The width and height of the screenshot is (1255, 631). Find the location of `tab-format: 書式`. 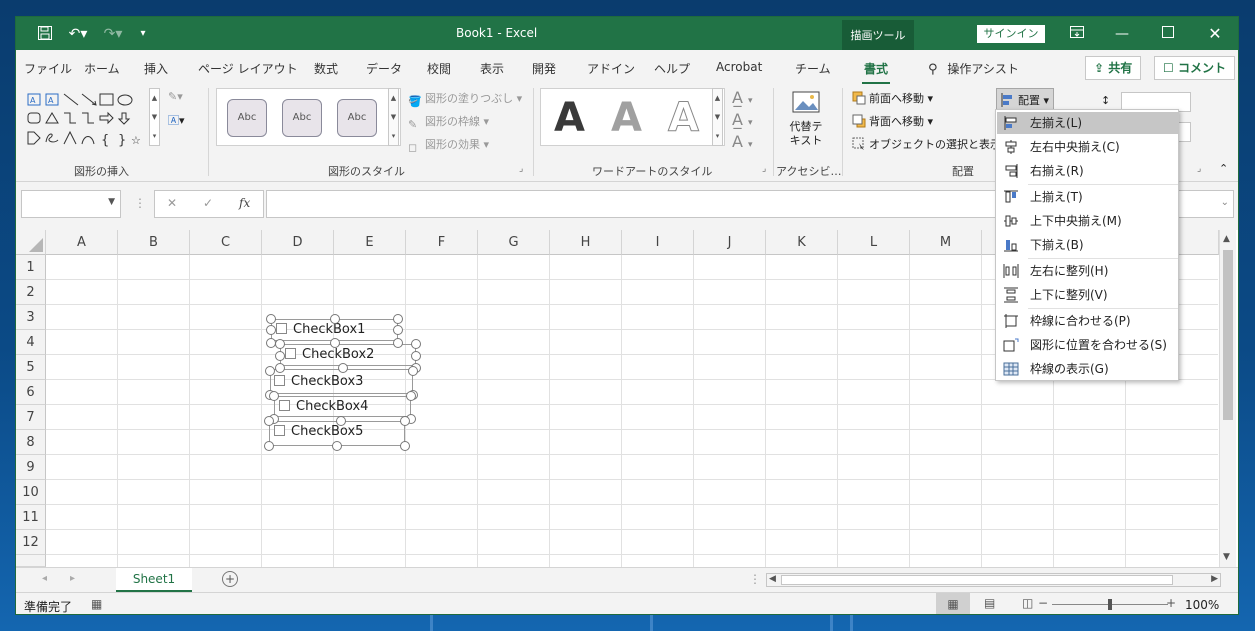

tab-format: 書式 is located at coordinates (876, 72).